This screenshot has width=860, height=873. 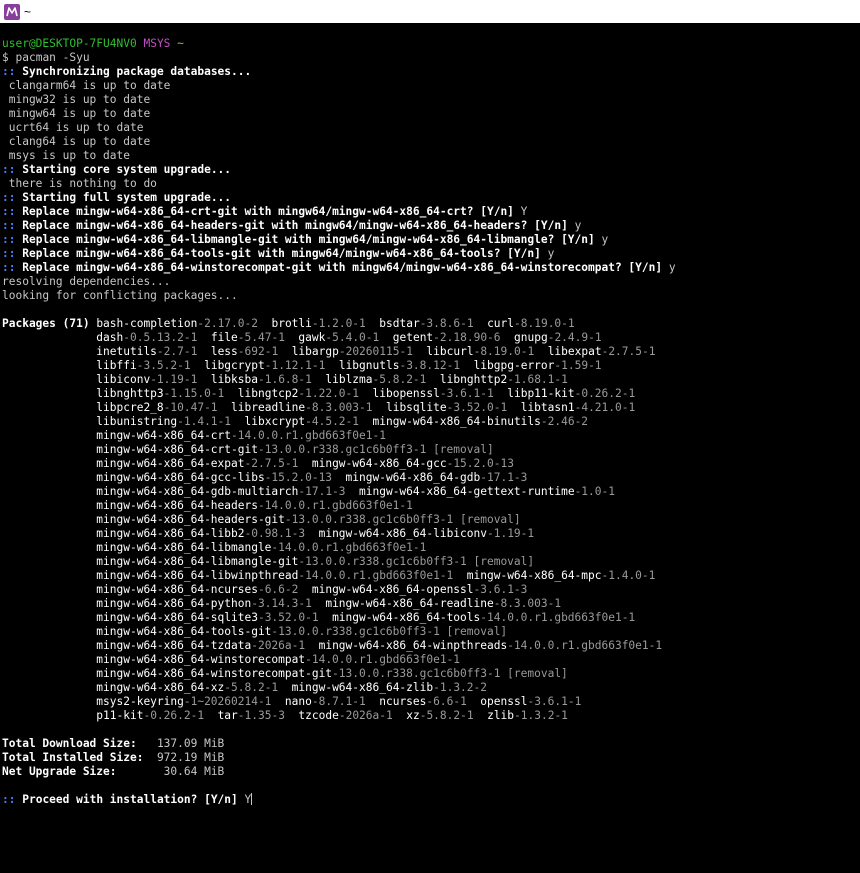 What do you see at coordinates (184, 631) in the screenshot?
I see `package-name: mingw-w64-x86_64-tools-git` at bounding box center [184, 631].